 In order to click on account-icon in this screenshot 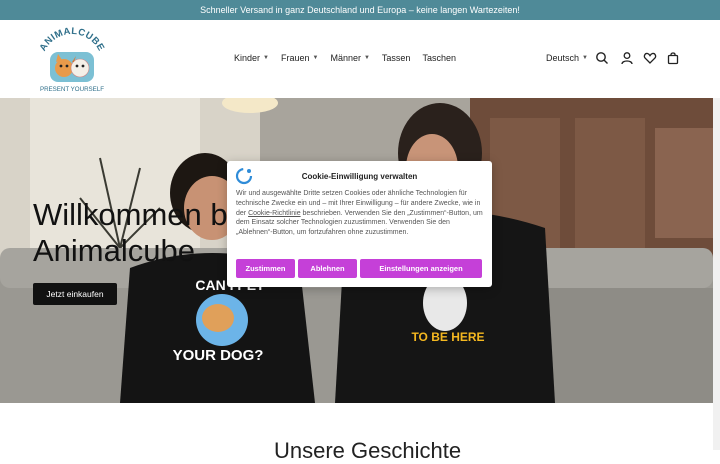, I will do `click(627, 58)`.